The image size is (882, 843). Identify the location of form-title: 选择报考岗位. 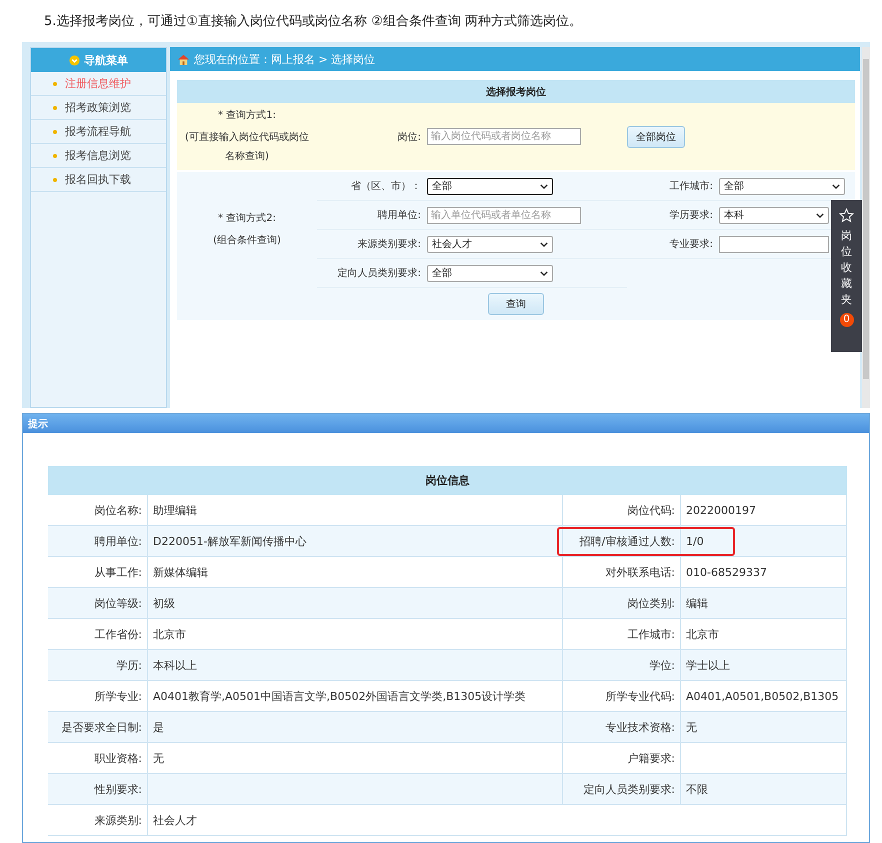
(516, 91).